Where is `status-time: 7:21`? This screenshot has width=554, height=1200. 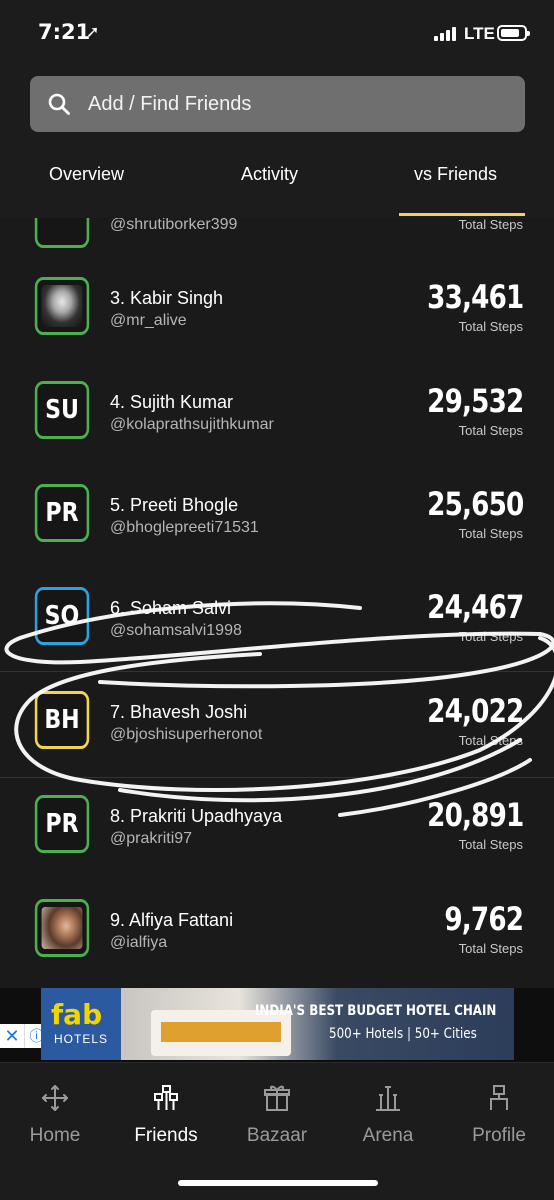 status-time: 7:21 is located at coordinates (64, 32).